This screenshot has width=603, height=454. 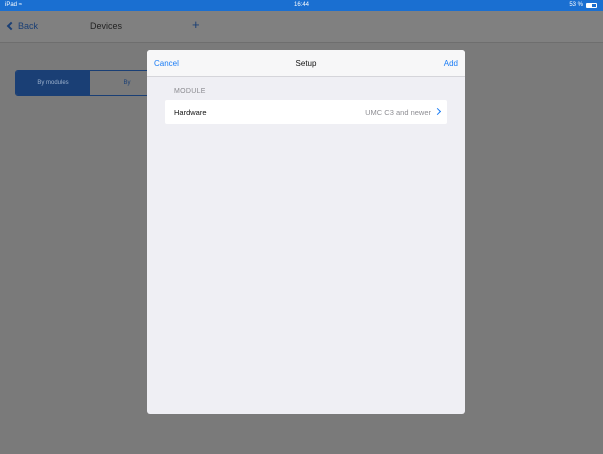 What do you see at coordinates (306, 112) in the screenshot?
I see `hardware-cell: Hardware UMC C3 and newer` at bounding box center [306, 112].